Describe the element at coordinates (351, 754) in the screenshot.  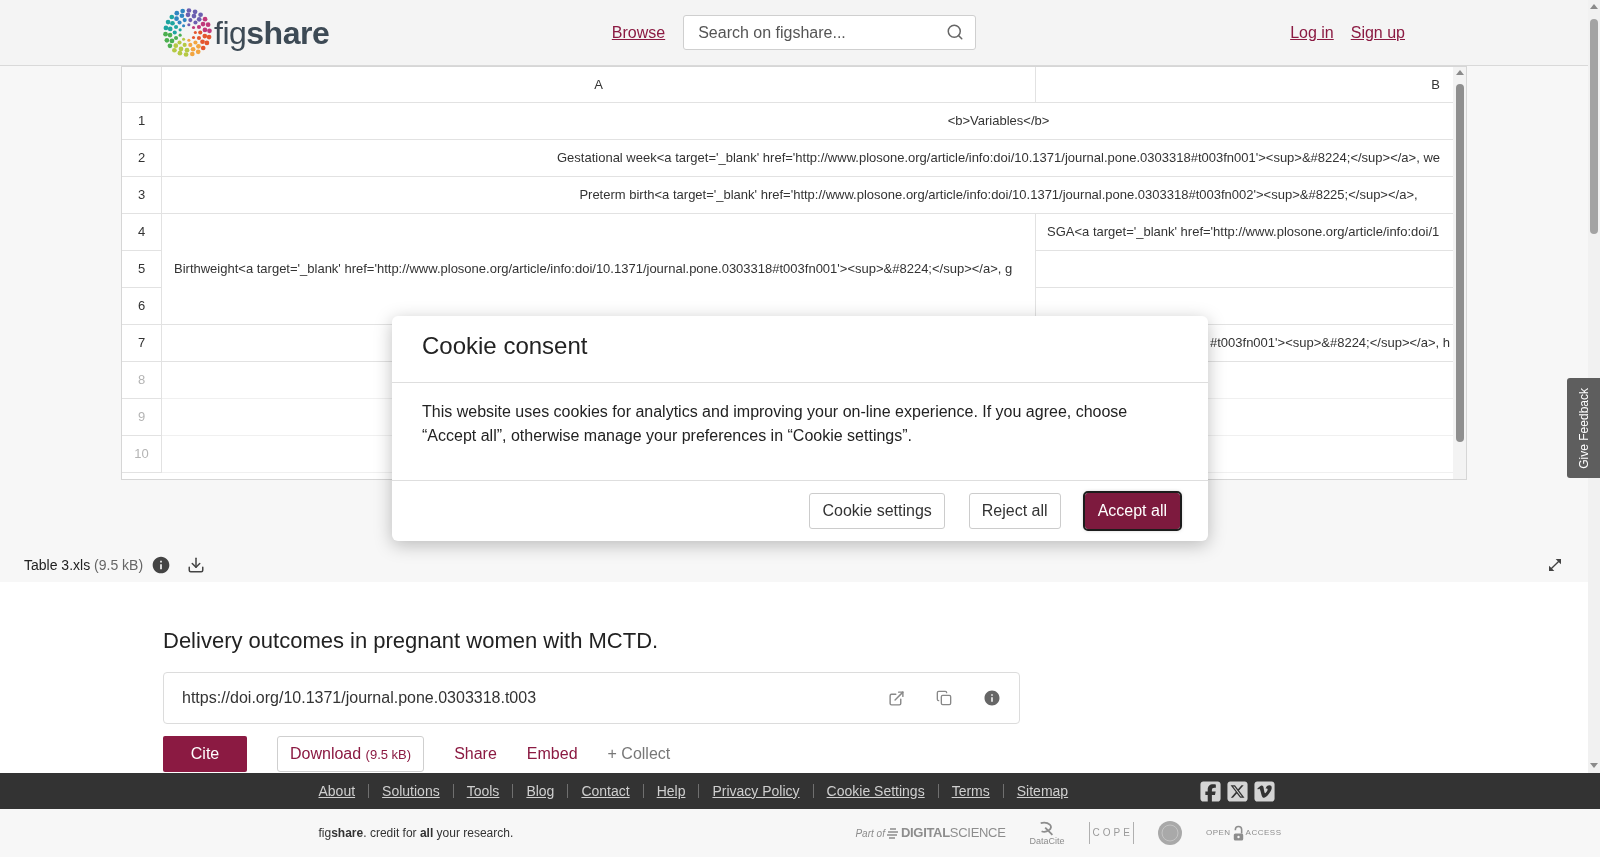
I see `download-button: Download (9.5 kB)` at that location.